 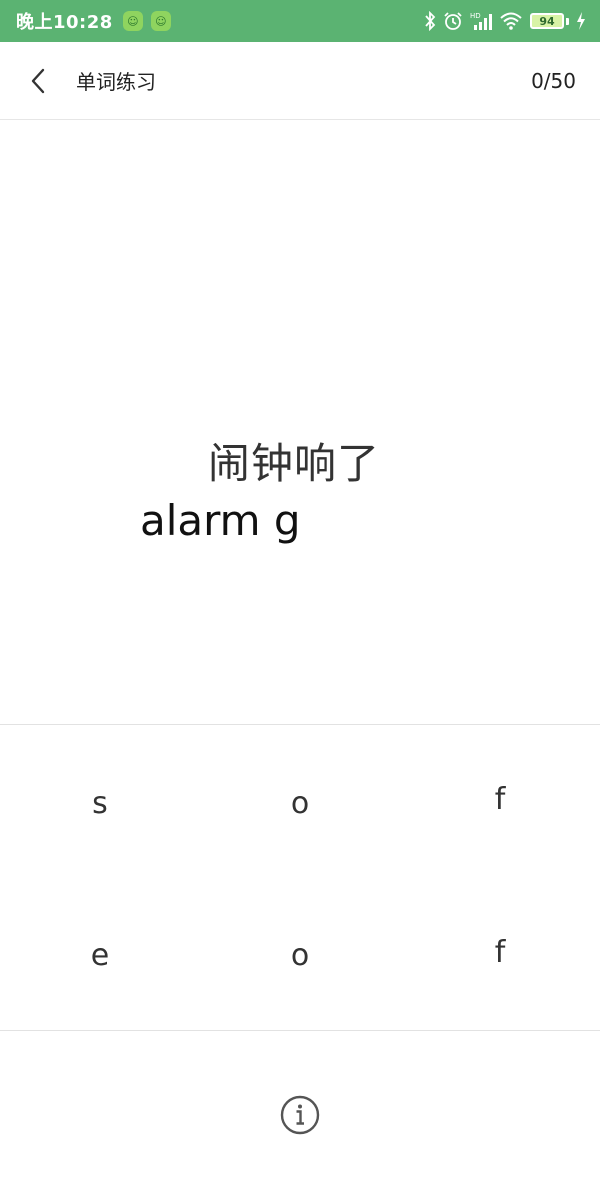 I want to click on alarm-icon, so click(x=453, y=21).